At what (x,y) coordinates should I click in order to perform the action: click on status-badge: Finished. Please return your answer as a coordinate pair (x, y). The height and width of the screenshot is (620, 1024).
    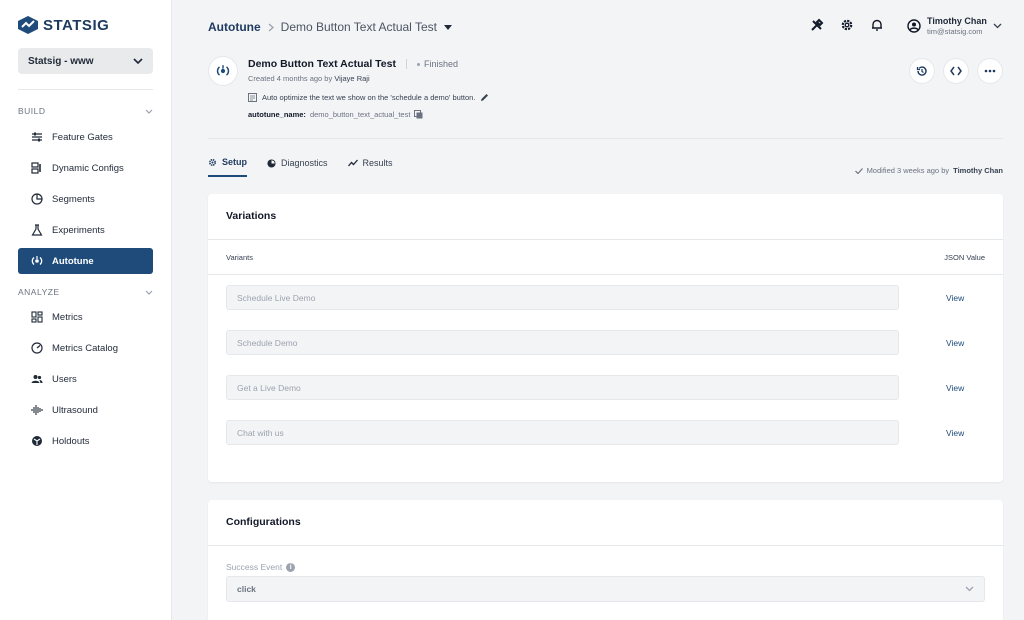
    Looking at the image, I should click on (432, 64).